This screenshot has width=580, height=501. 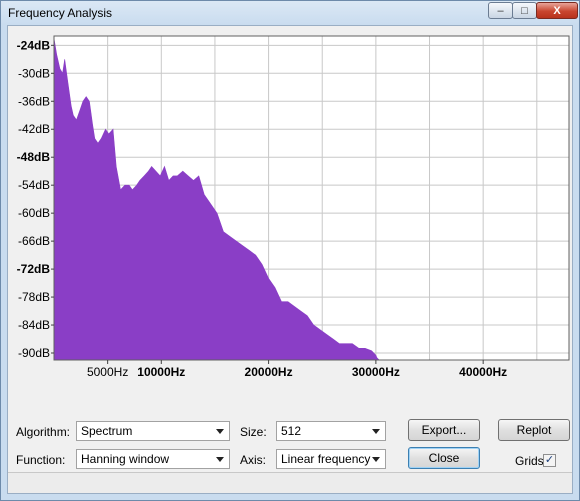 I want to click on x-tick-label: 40000Hz, so click(x=483, y=371).